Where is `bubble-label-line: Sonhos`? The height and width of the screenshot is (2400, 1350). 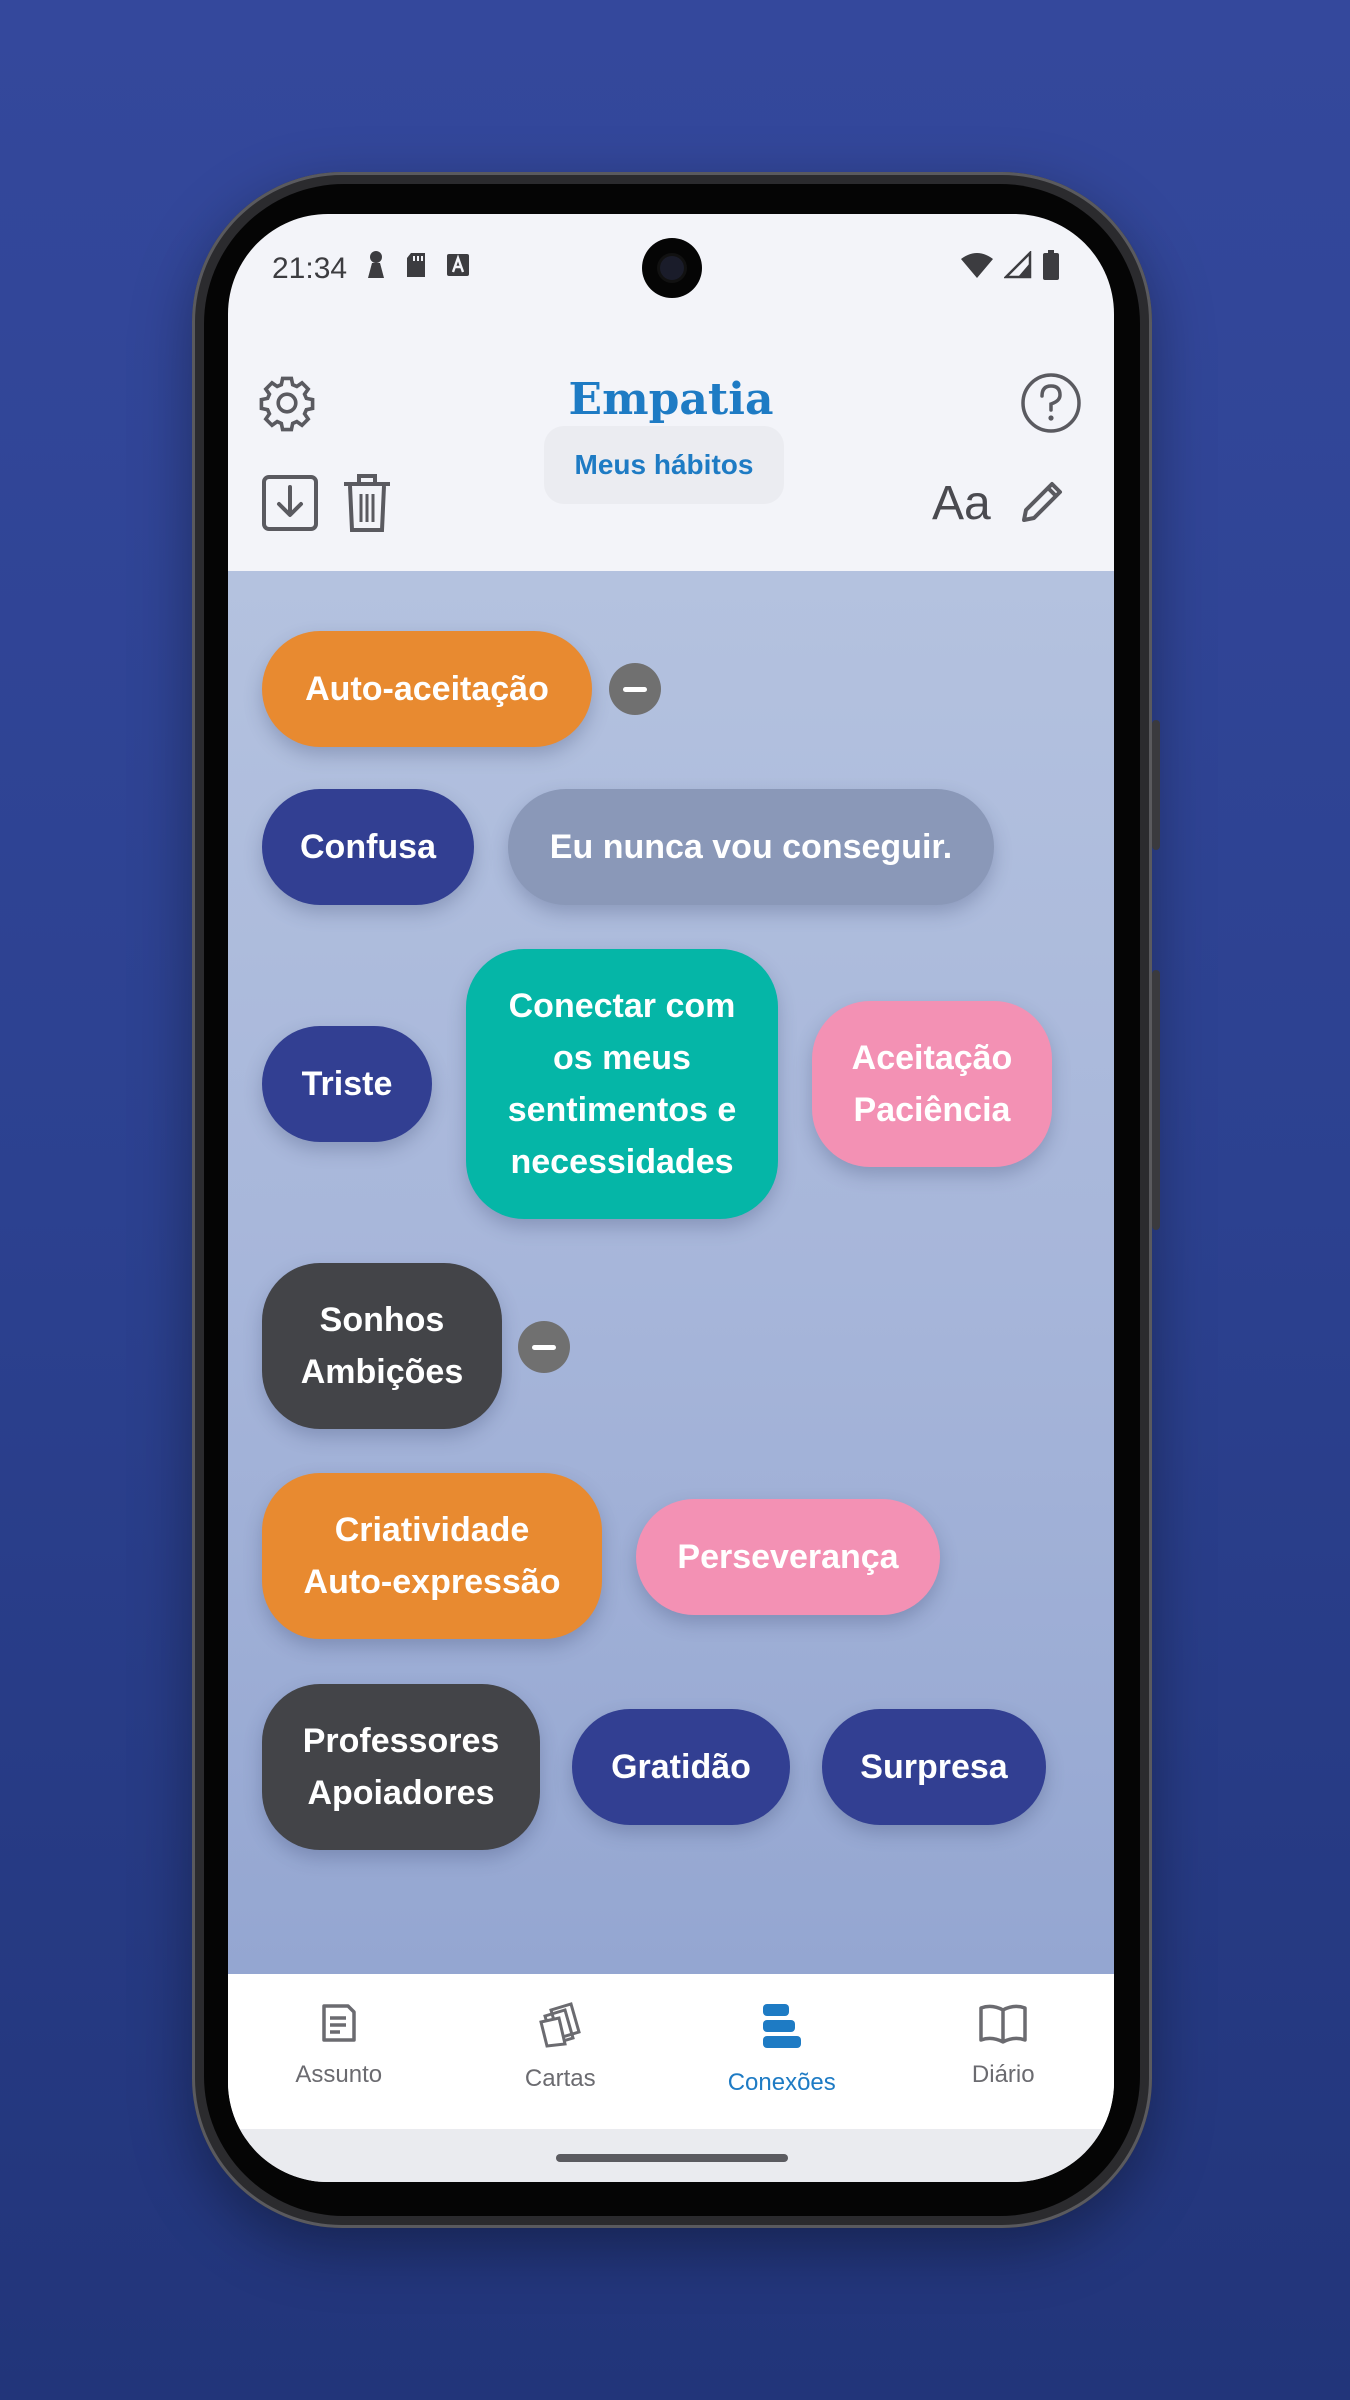
bubble-label-line: Sonhos is located at coordinates (382, 1320).